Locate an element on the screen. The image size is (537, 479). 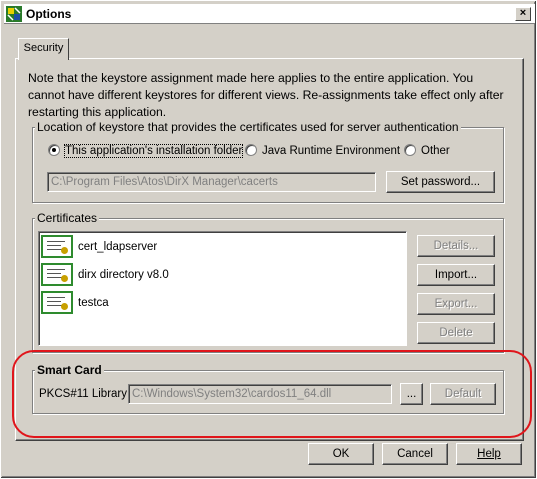
certificate-name: testca is located at coordinates (93, 303).